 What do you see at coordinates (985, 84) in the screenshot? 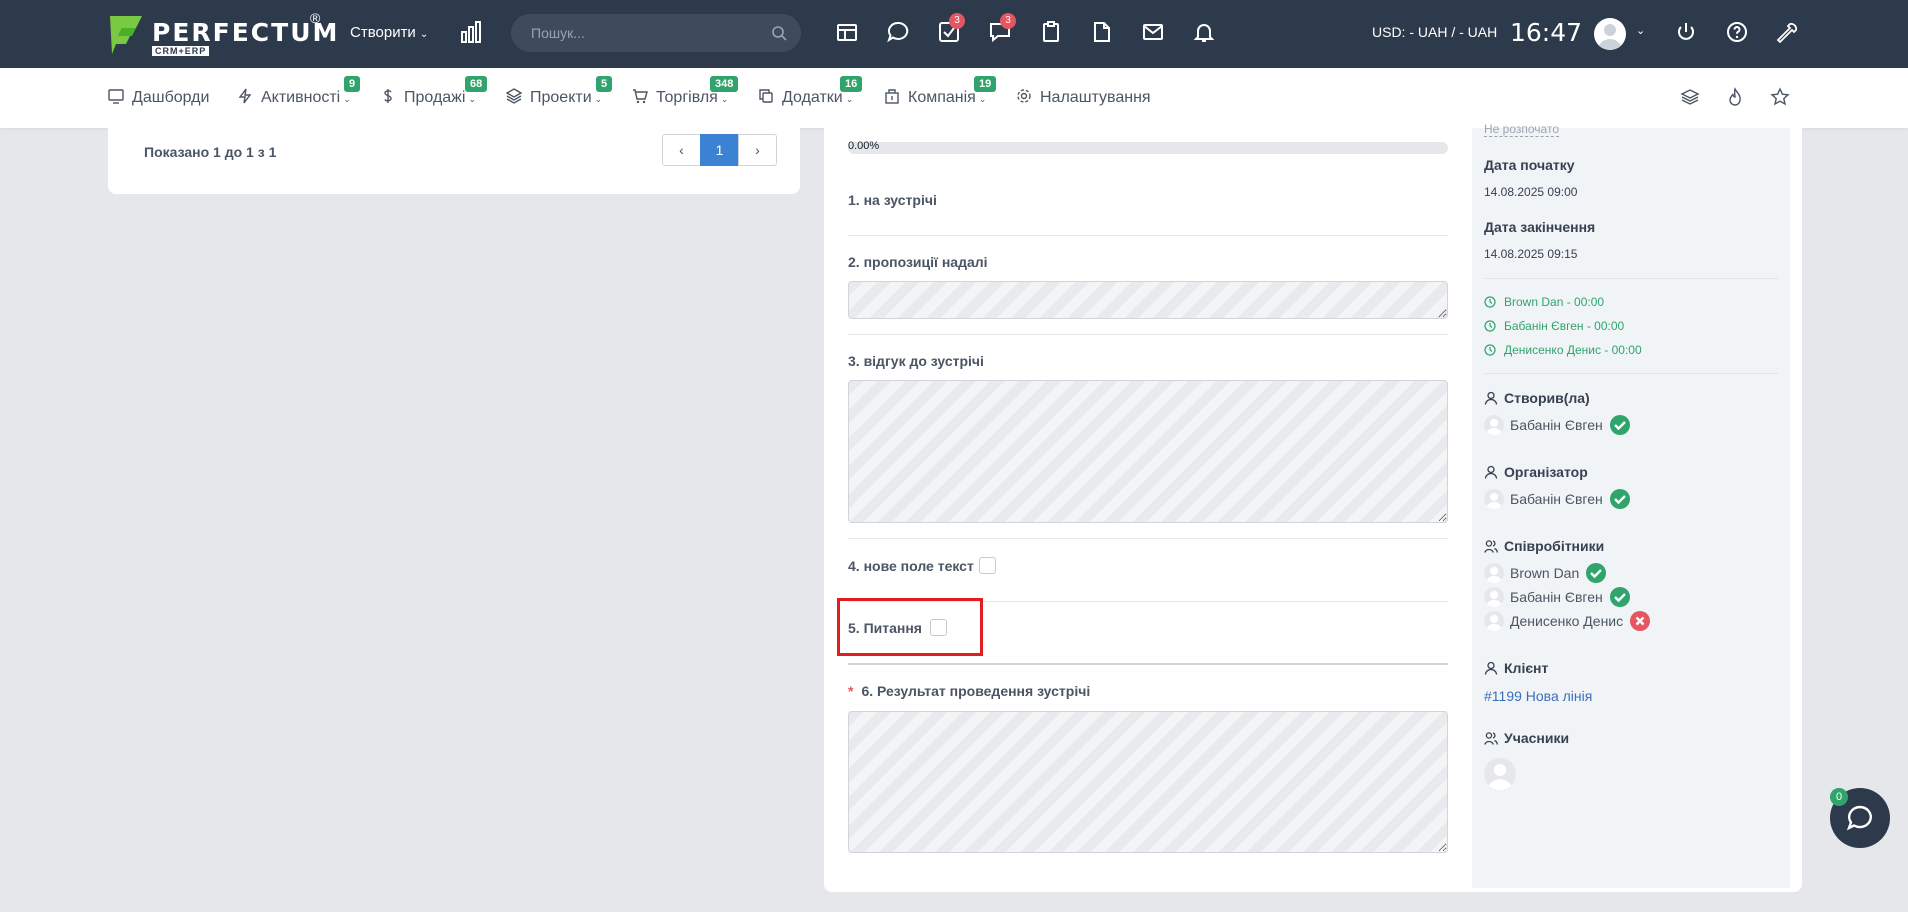
I see `nav-company-badge: 19` at bounding box center [985, 84].